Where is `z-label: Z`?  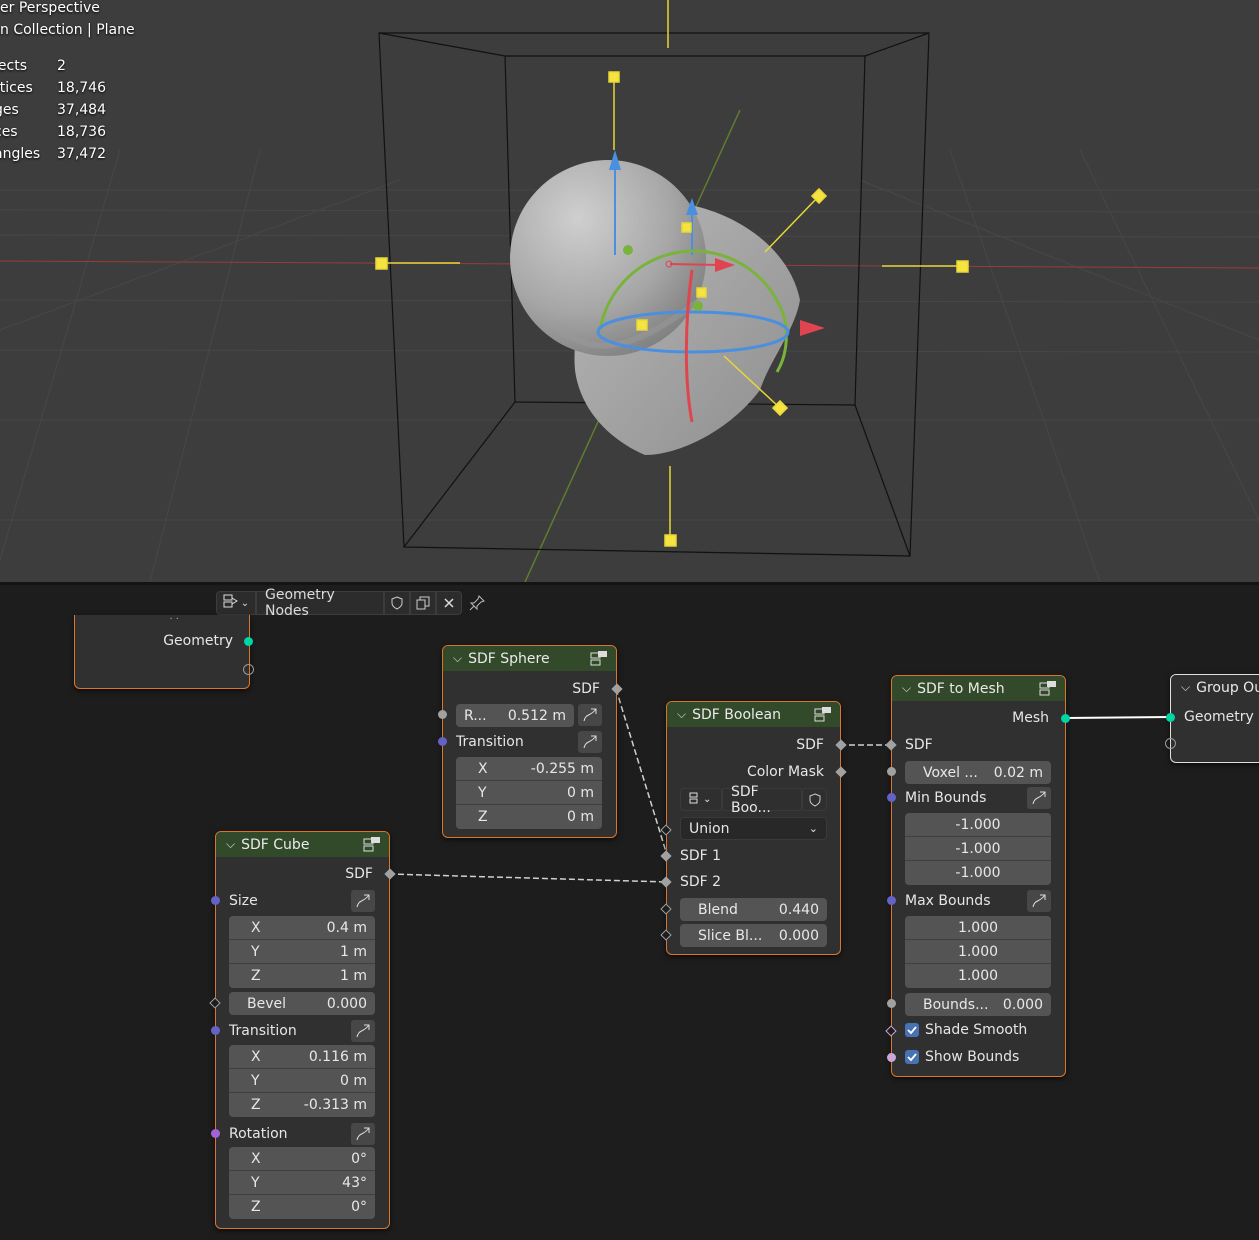 z-label: Z is located at coordinates (256, 1105).